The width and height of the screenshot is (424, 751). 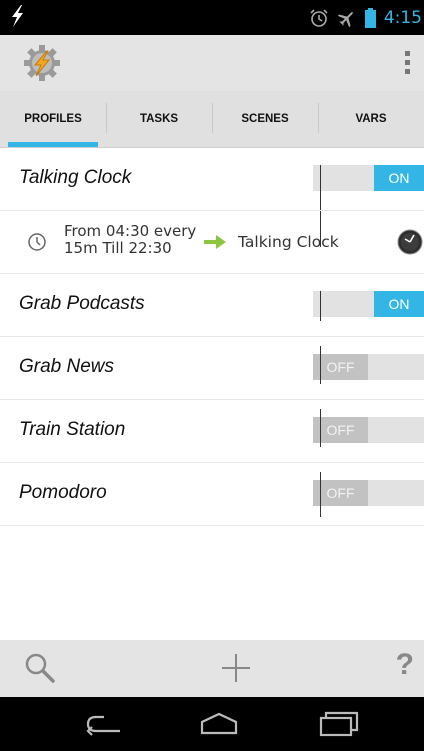 What do you see at coordinates (212, 63) in the screenshot?
I see `action-bar` at bounding box center [212, 63].